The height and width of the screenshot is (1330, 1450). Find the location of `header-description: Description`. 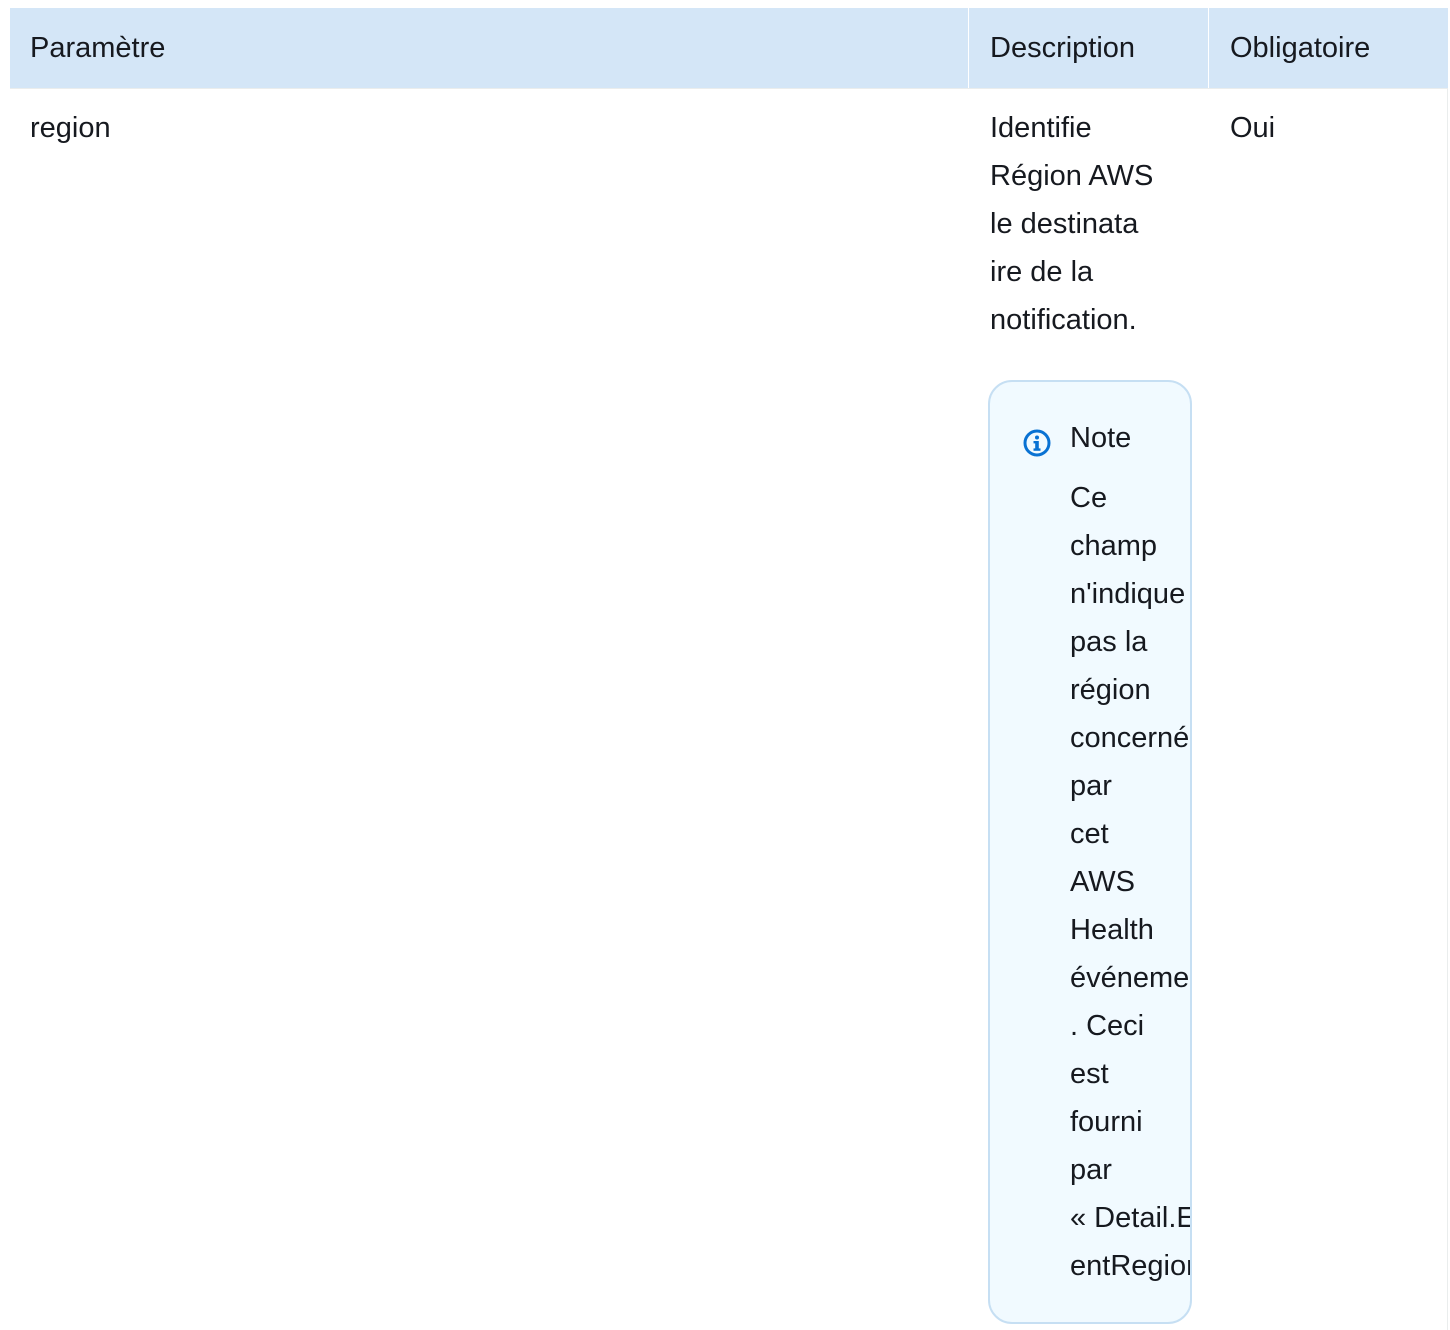

header-description: Description is located at coordinates (1063, 48).